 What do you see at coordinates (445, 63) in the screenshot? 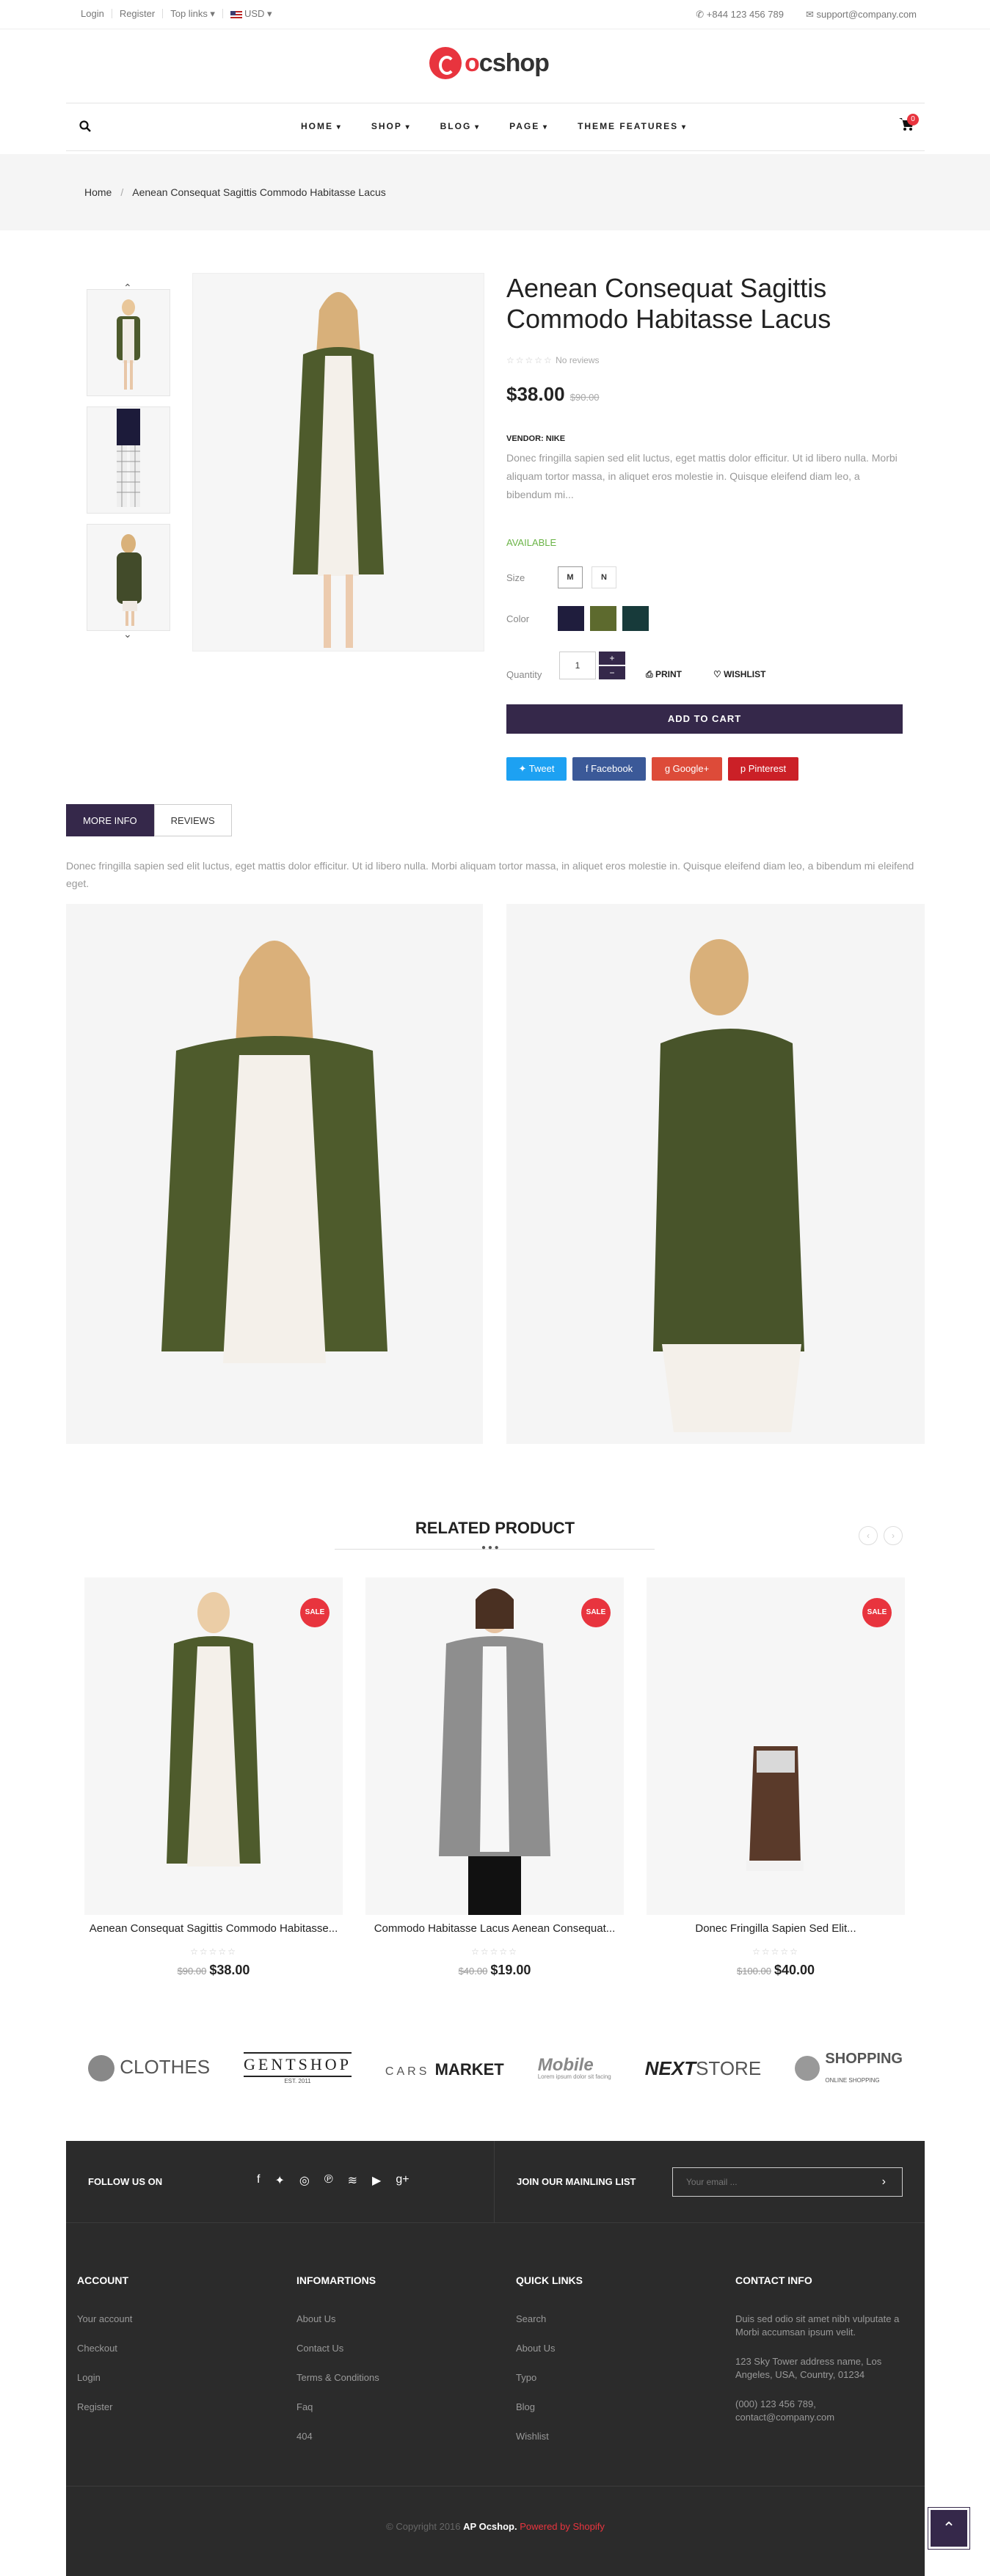
I see `logo-mark-icon` at bounding box center [445, 63].